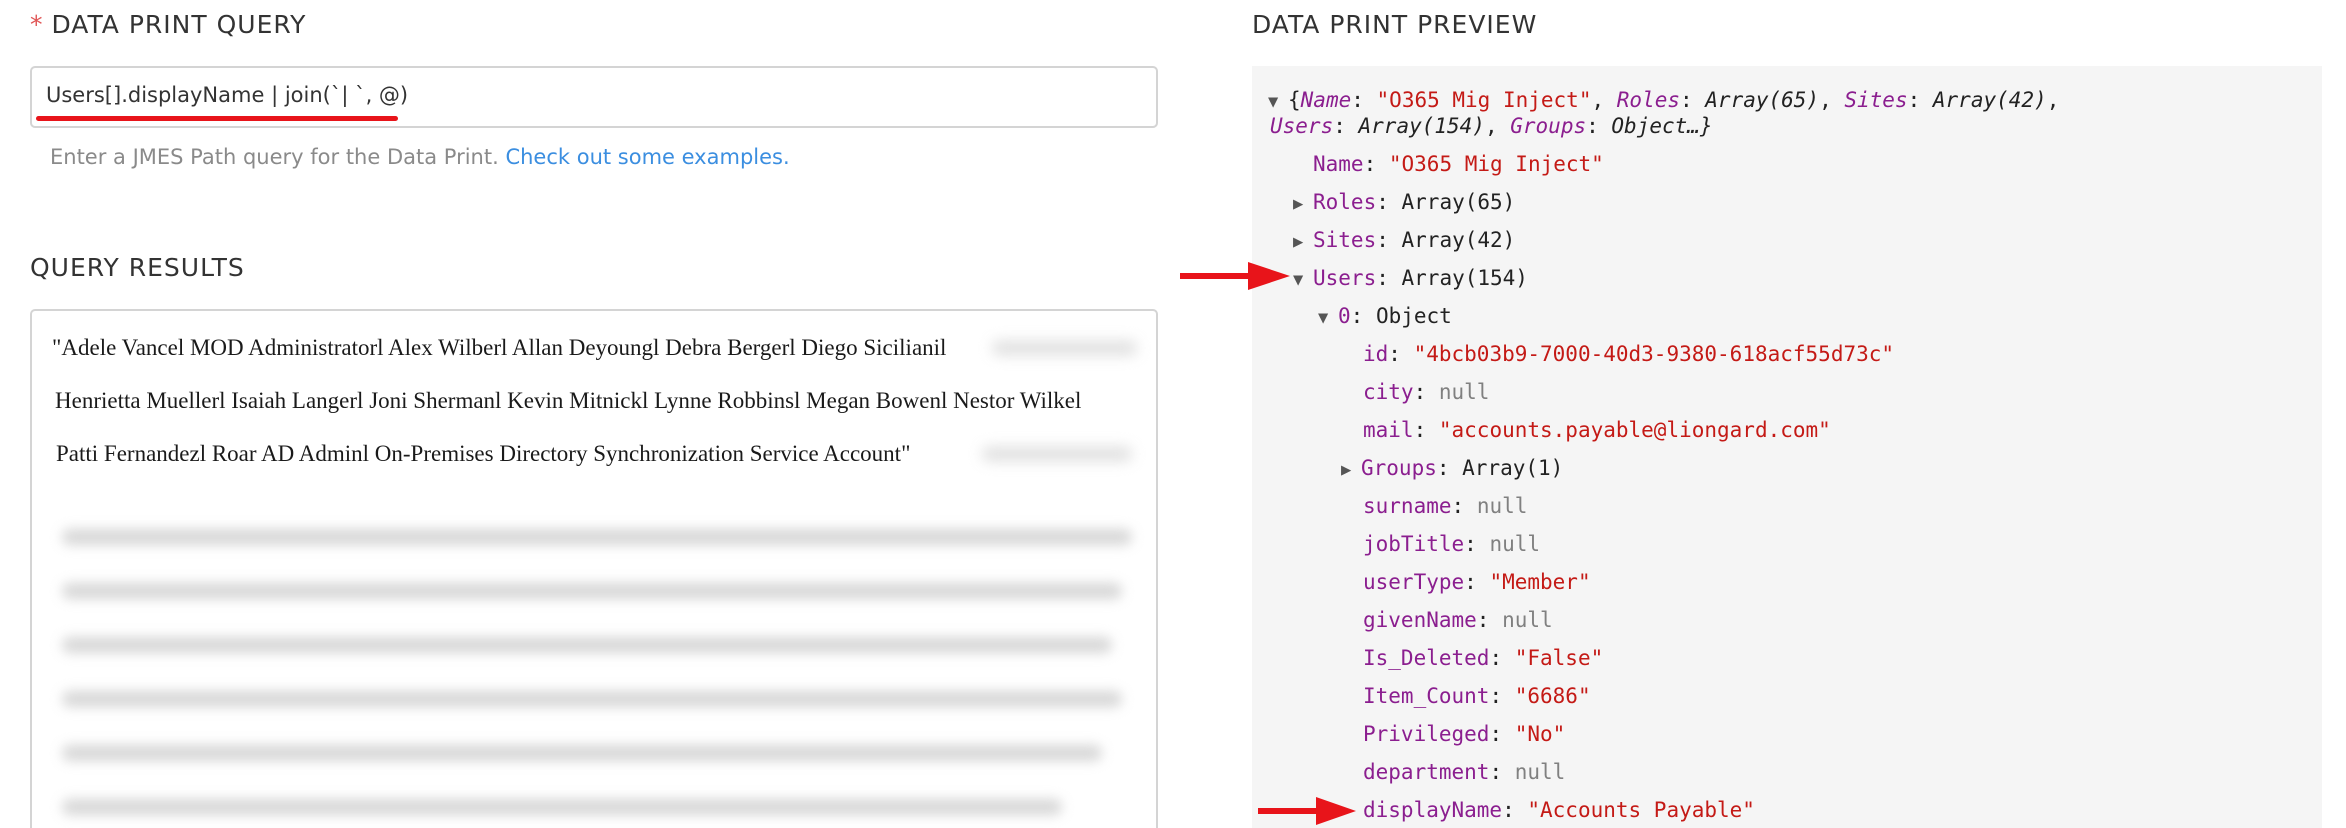 This screenshot has height=828, width=2346. What do you see at coordinates (1597, 430) in the screenshot?
I see `tree-row-mail: mail: "accounts.payable@liongard.com"` at bounding box center [1597, 430].